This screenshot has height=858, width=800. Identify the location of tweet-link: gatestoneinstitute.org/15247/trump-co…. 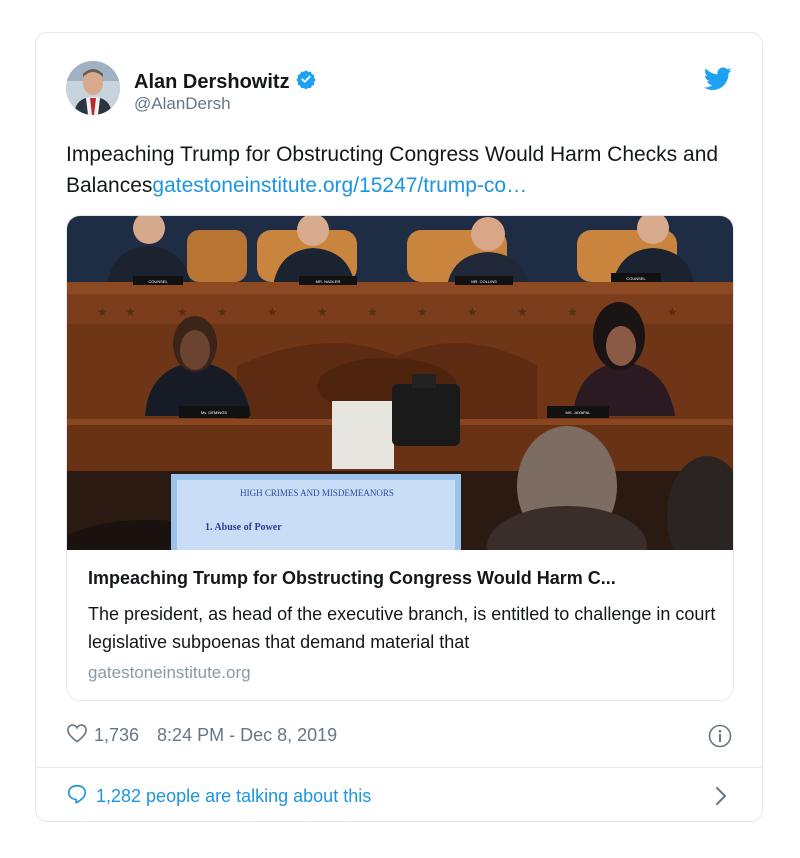
(339, 185).